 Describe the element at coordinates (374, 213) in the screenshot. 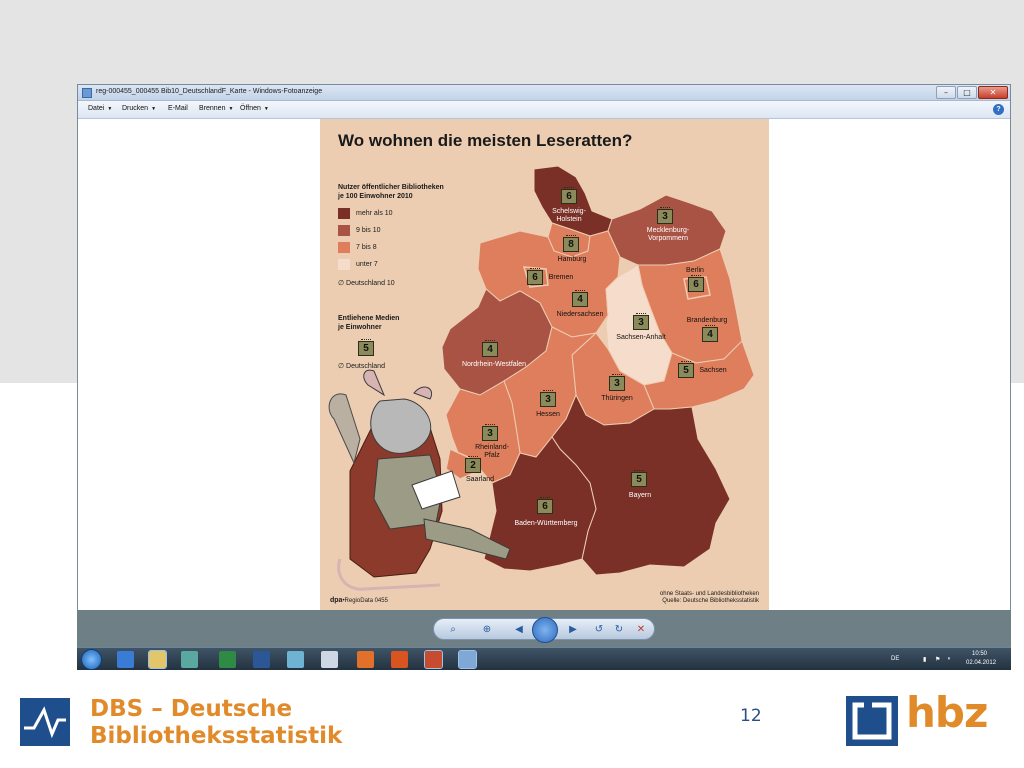

I see `legend-label-mehr-als-10: mehr als 10` at that location.